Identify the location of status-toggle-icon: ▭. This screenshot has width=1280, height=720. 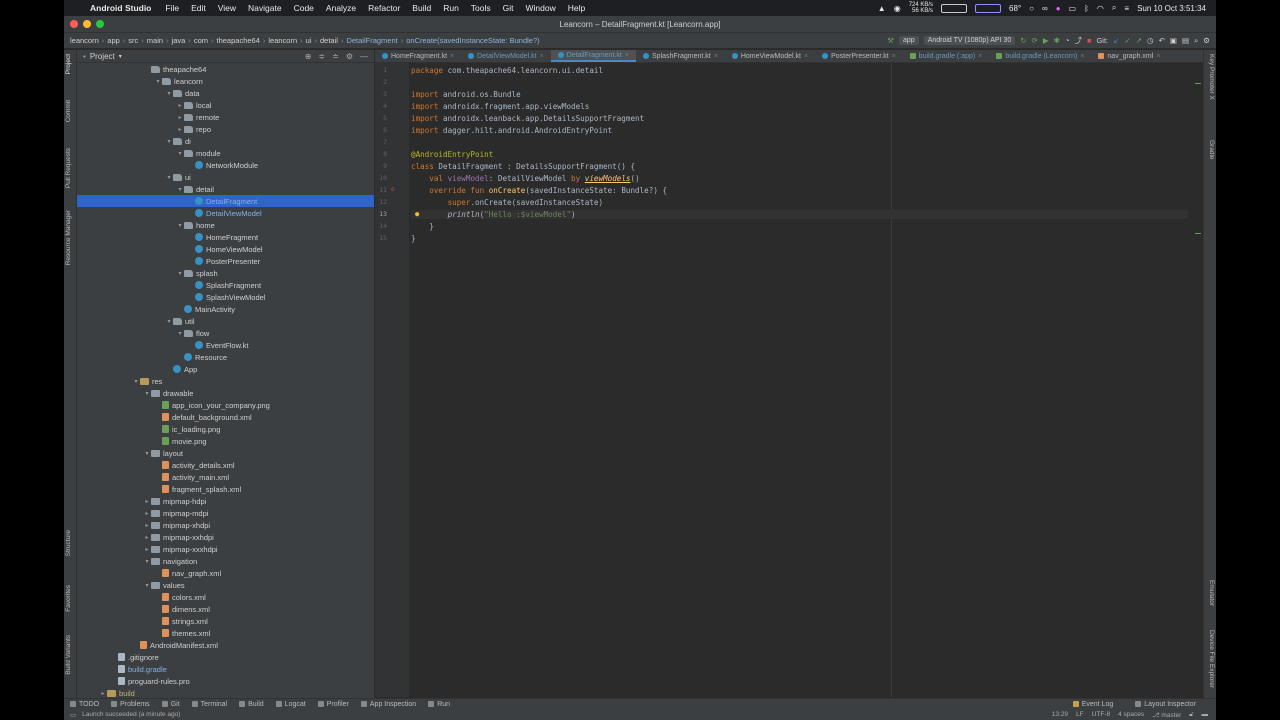
(73, 715).